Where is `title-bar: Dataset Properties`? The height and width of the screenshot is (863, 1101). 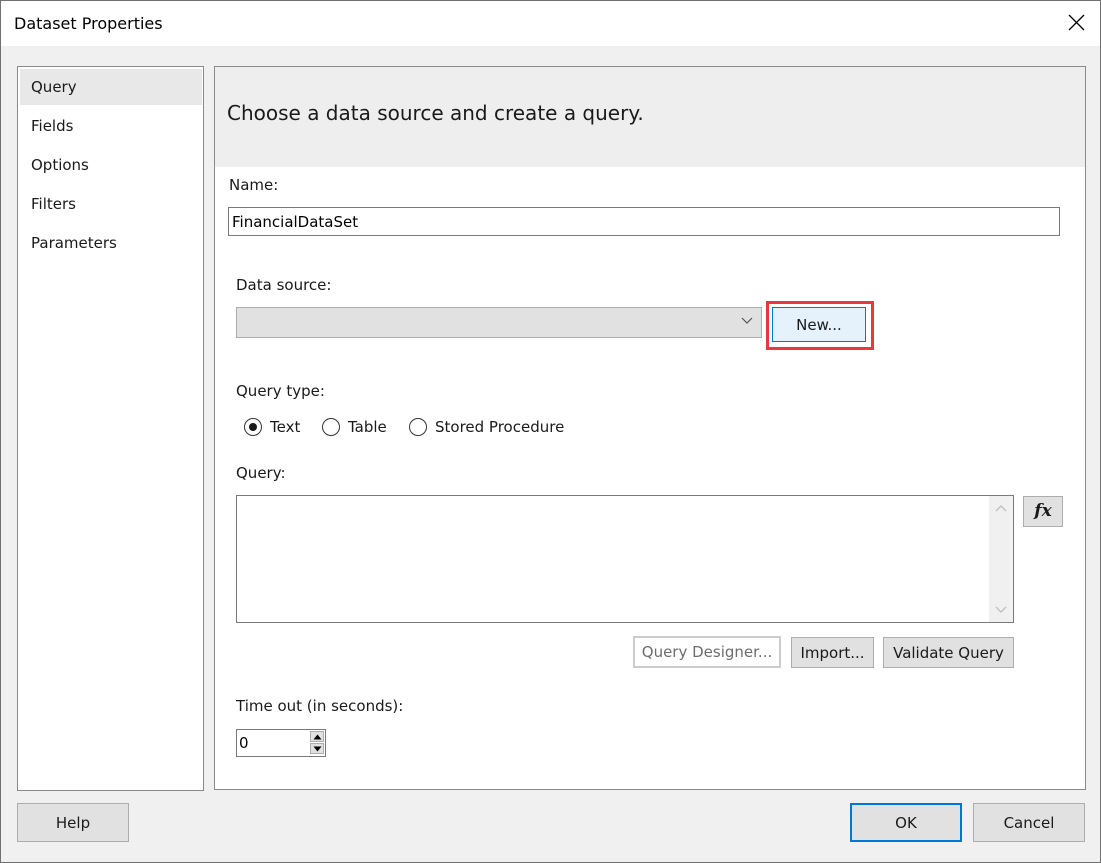
title-bar: Dataset Properties is located at coordinates (550, 23).